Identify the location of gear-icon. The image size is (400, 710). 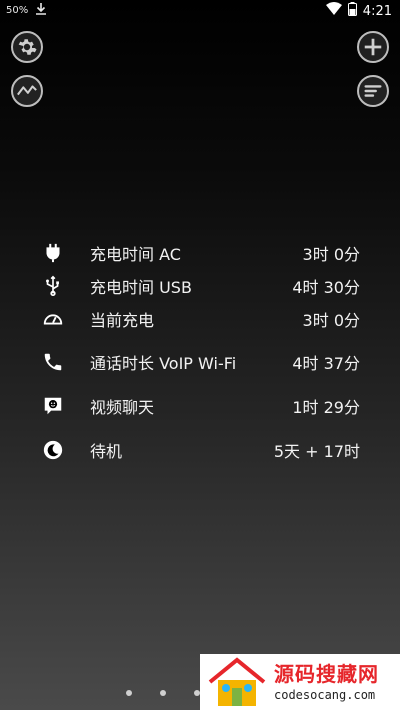
(27, 47).